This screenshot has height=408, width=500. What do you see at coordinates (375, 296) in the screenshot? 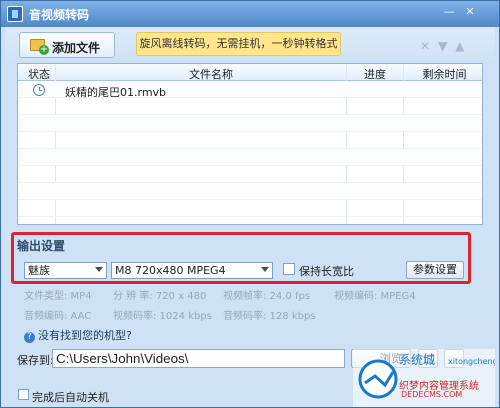
I see `video-codec-info: 视频编码: MPEG4` at bounding box center [375, 296].